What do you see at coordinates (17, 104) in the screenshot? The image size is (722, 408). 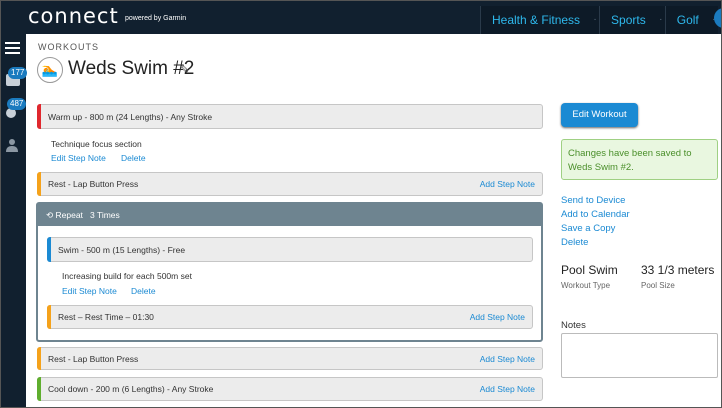 I see `connections-badge: 487` at bounding box center [17, 104].